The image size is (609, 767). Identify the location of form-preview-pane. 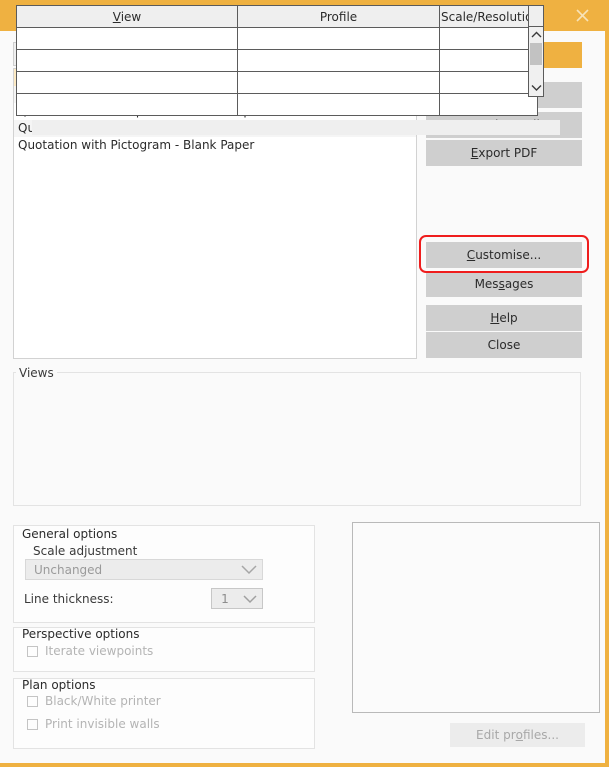
(476, 617).